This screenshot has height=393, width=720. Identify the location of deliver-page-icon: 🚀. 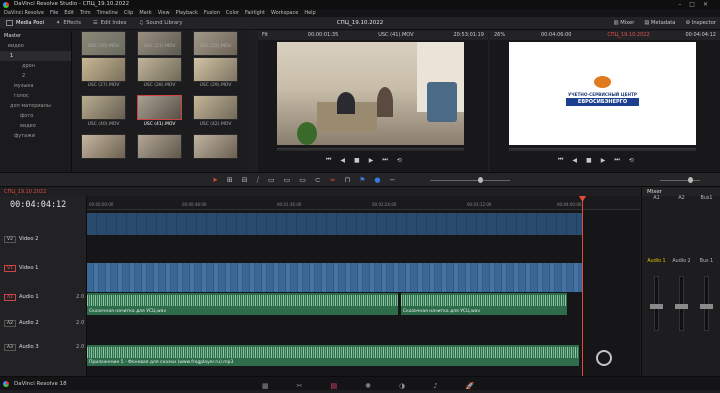
(470, 386).